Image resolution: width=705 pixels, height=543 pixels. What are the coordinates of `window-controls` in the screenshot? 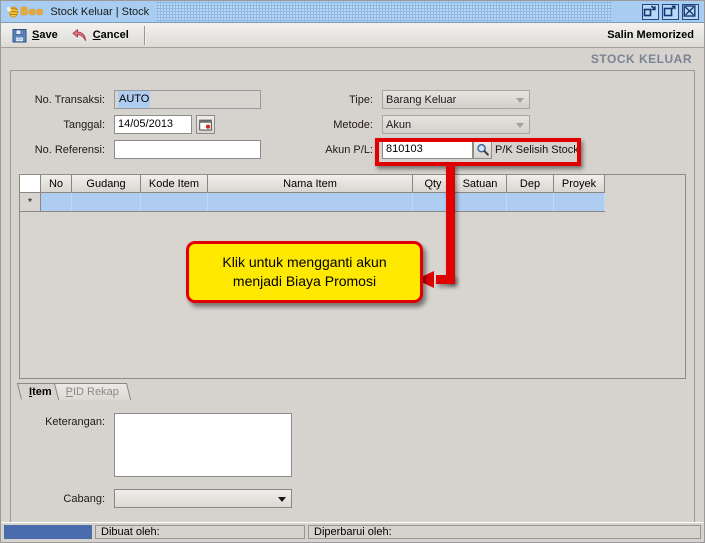 It's located at (672, 11).